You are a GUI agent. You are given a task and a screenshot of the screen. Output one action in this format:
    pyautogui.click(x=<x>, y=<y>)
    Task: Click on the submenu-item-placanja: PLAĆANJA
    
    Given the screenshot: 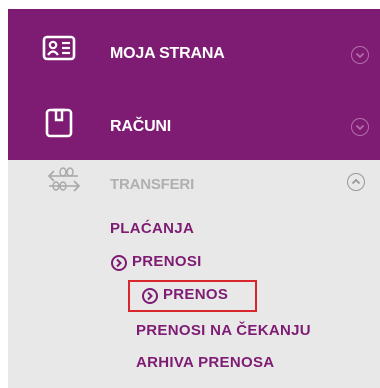 What is the action you would take?
    pyautogui.click(x=152, y=228)
    